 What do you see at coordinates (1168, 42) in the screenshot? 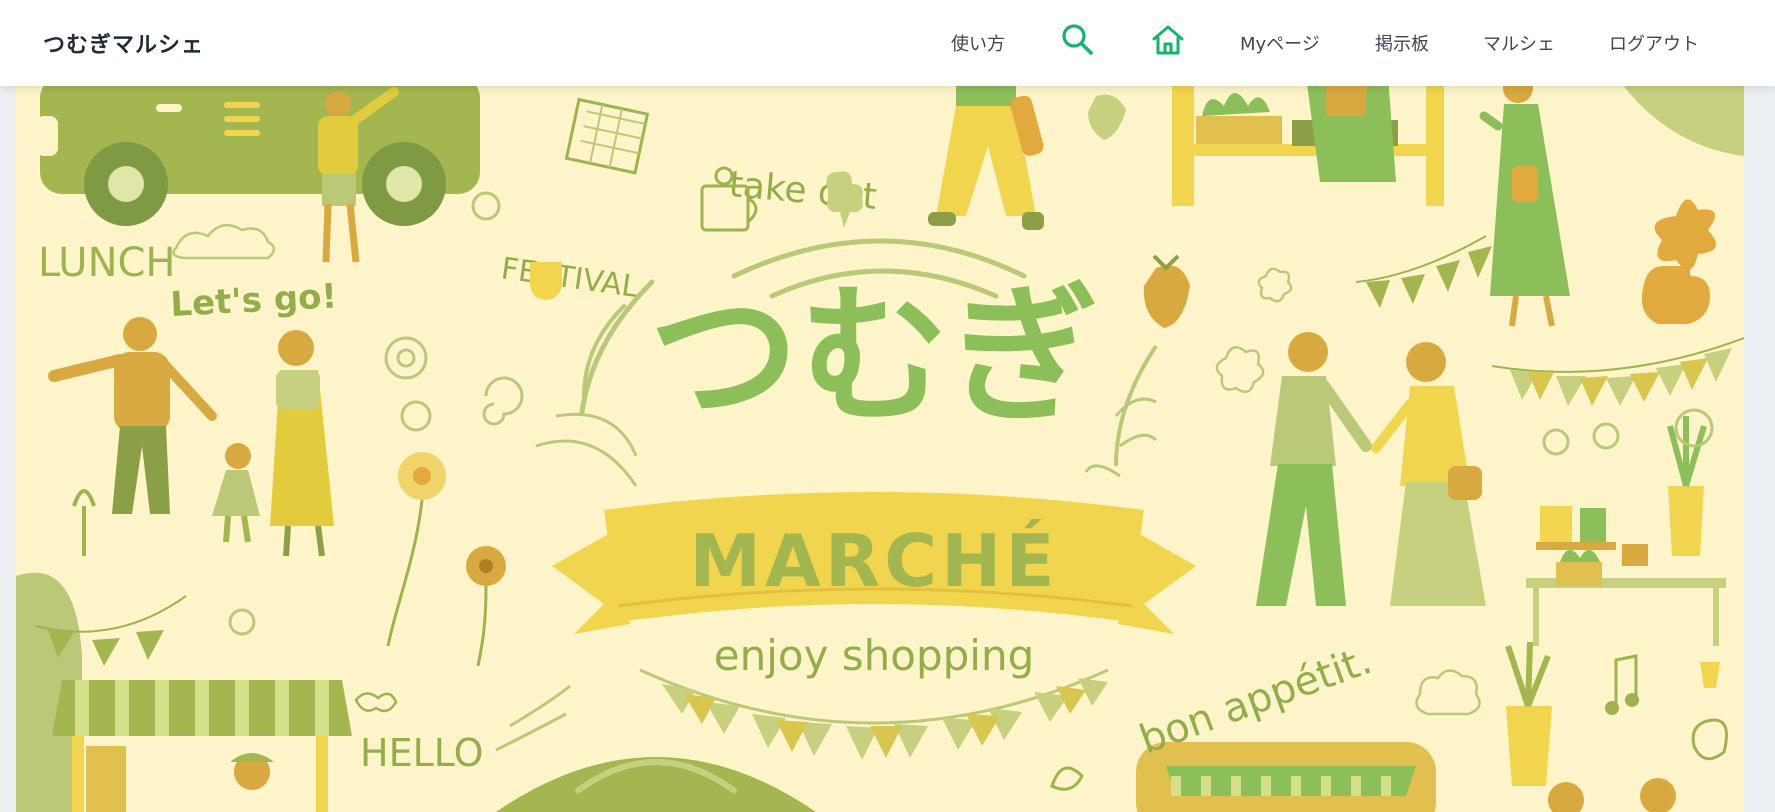
I see `home-icon` at bounding box center [1168, 42].